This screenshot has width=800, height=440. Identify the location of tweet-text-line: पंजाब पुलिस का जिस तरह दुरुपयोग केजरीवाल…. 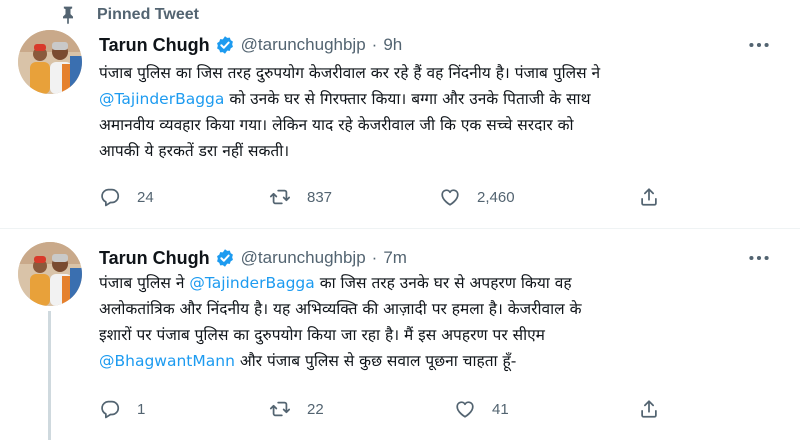
(350, 73).